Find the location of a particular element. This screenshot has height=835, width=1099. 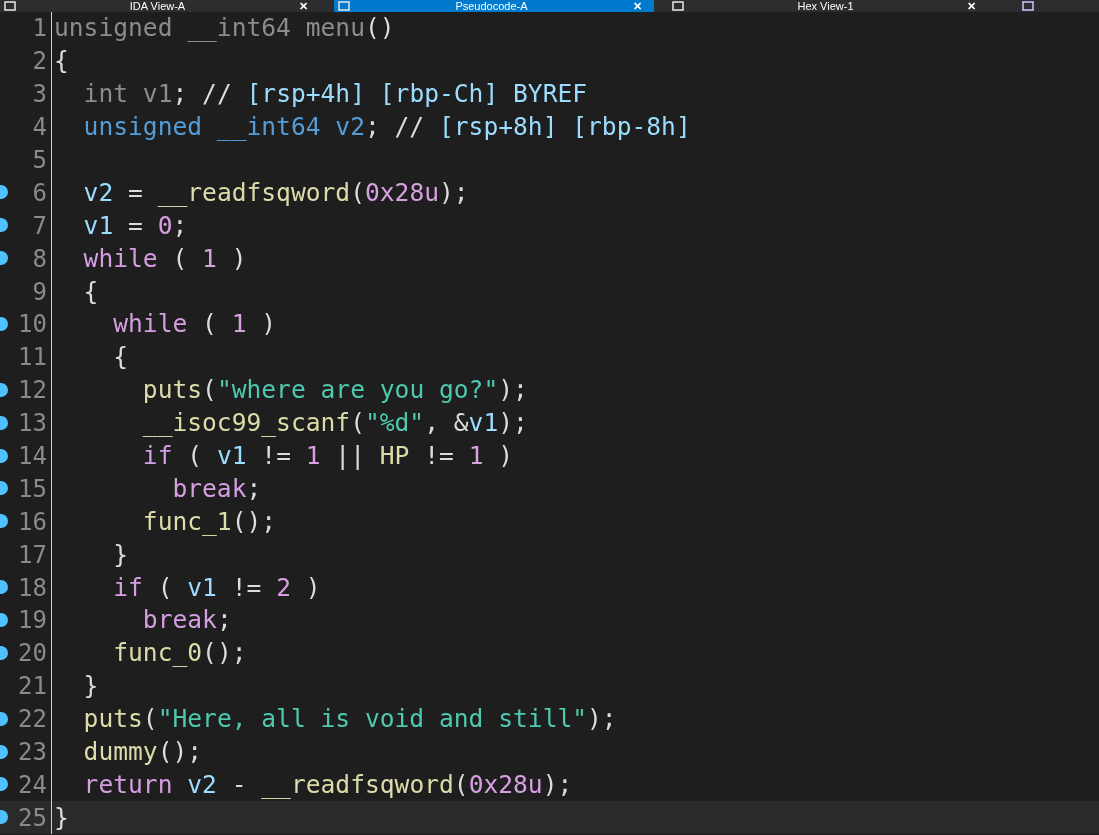

code-line: int v1; // [rsp+4h] [rbp-Ch] BYREF is located at coordinates (335, 94).